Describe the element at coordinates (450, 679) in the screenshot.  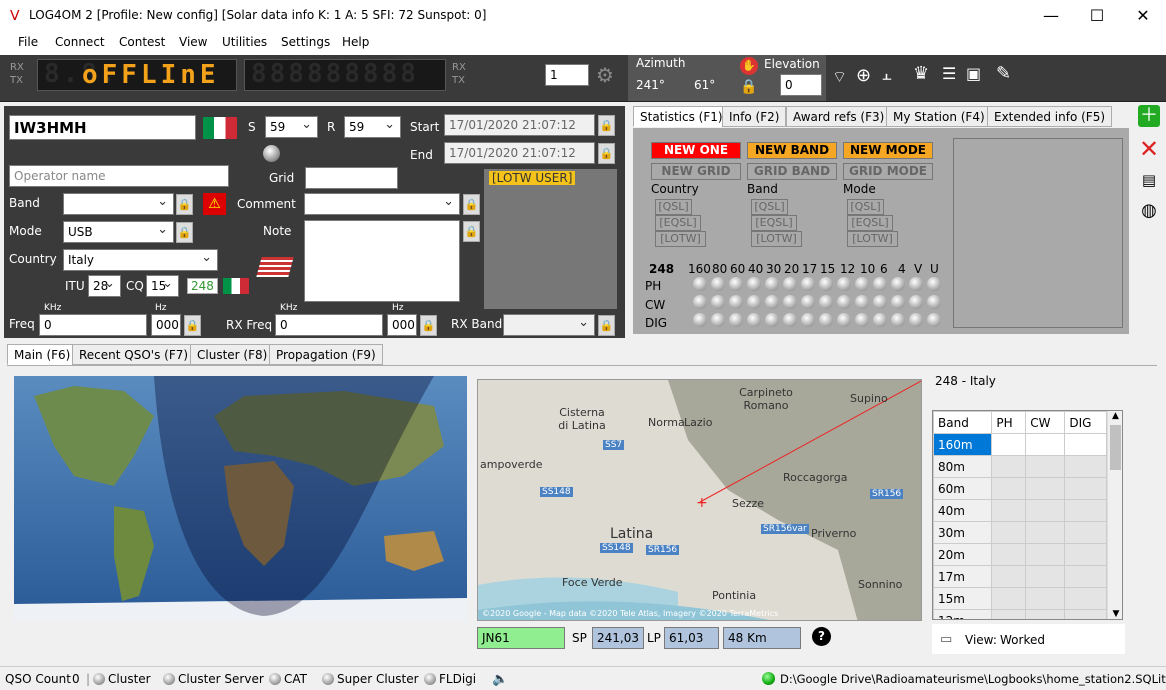
I see `fldigi-status: FLDigi` at that location.